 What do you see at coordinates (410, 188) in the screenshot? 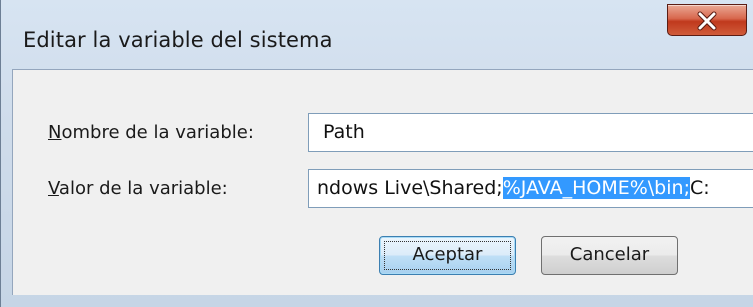
I see `value-text-before: ndows Live\Shared;` at bounding box center [410, 188].